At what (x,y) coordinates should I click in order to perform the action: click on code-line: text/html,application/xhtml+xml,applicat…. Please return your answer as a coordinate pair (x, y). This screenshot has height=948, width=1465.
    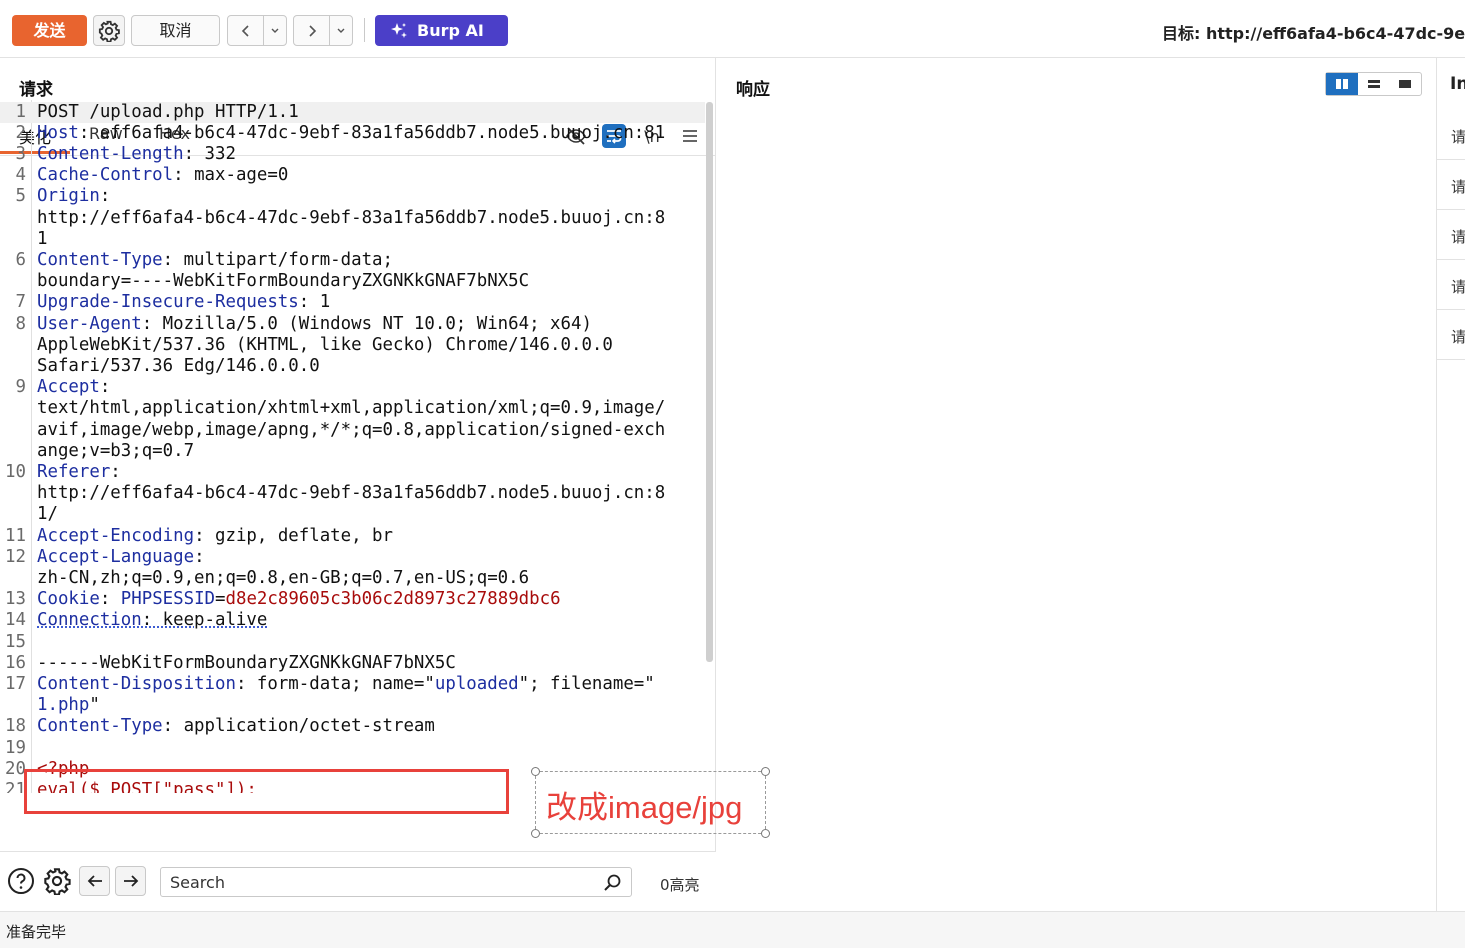
    Looking at the image, I should click on (352, 408).